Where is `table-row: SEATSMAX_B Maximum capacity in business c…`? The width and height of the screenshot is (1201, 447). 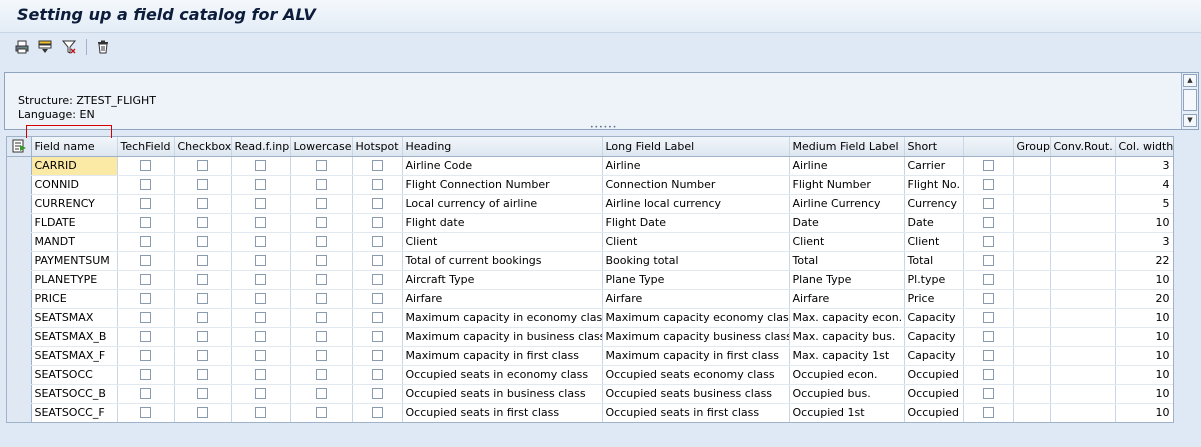
table-row: SEATSMAX_B Maximum capacity in business c… is located at coordinates (590, 337).